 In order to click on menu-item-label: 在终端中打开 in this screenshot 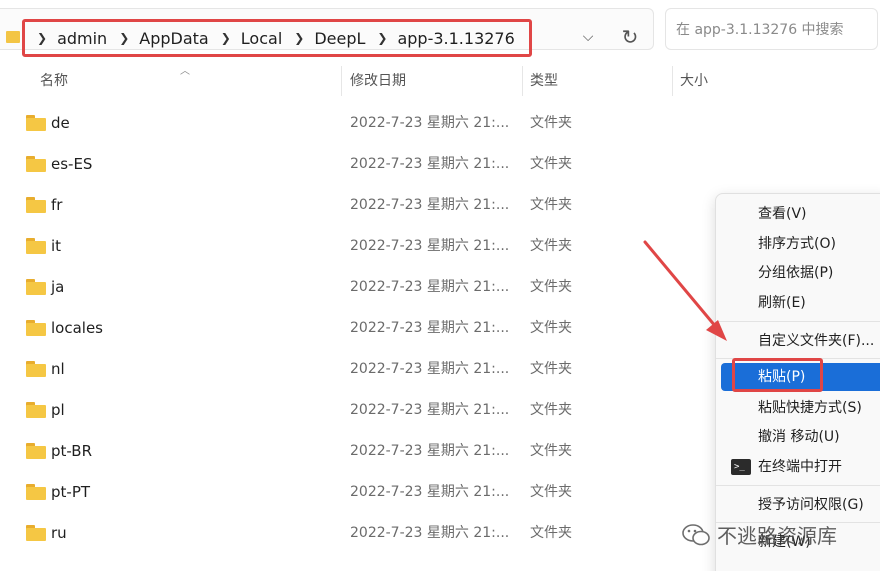, I will do `click(800, 467)`.